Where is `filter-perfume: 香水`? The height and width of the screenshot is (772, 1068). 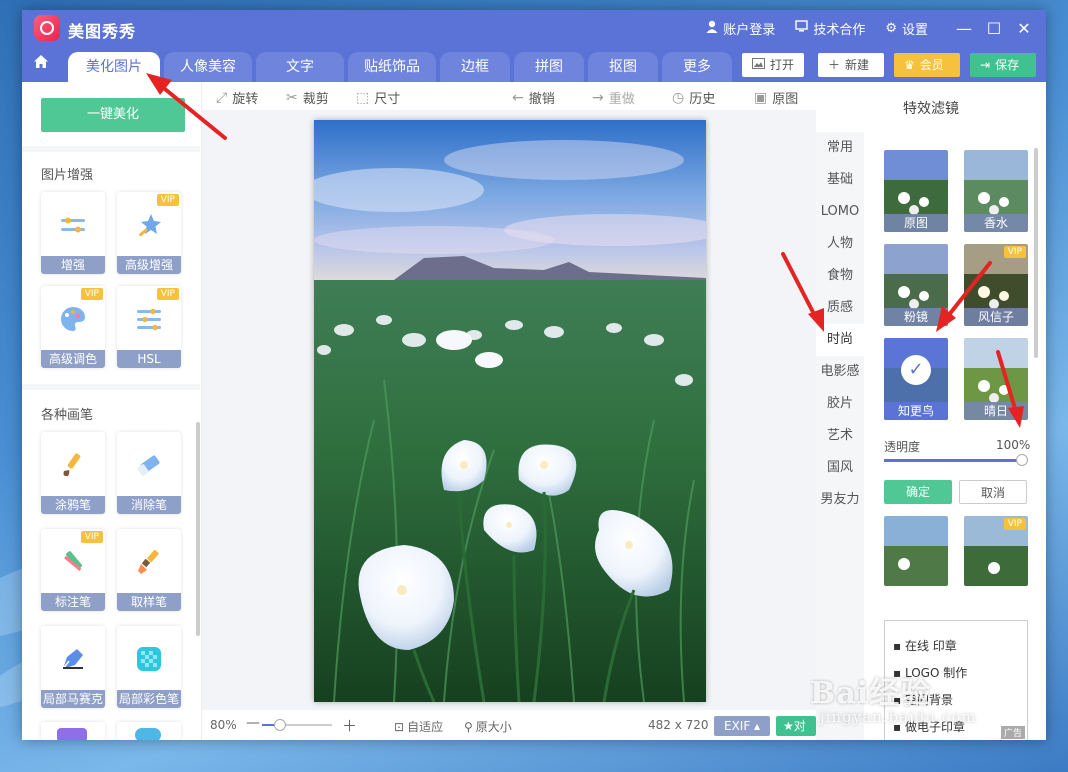
filter-perfume: 香水 is located at coordinates (996, 191).